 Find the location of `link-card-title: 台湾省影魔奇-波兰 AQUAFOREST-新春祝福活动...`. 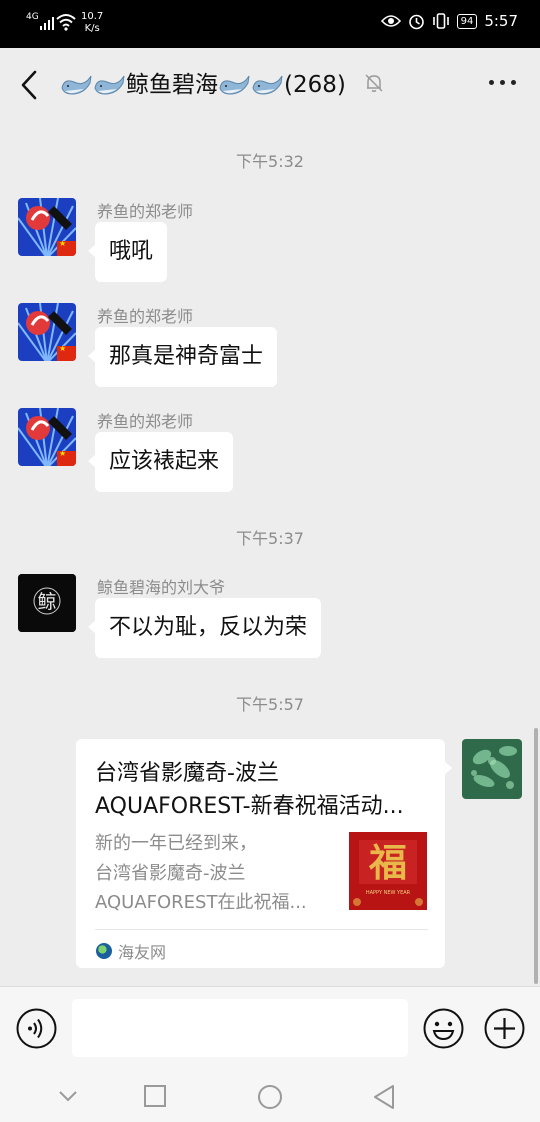

link-card-title: 台湾省影魔奇-波兰 AQUAFOREST-新春祝福活动... is located at coordinates (265, 790).